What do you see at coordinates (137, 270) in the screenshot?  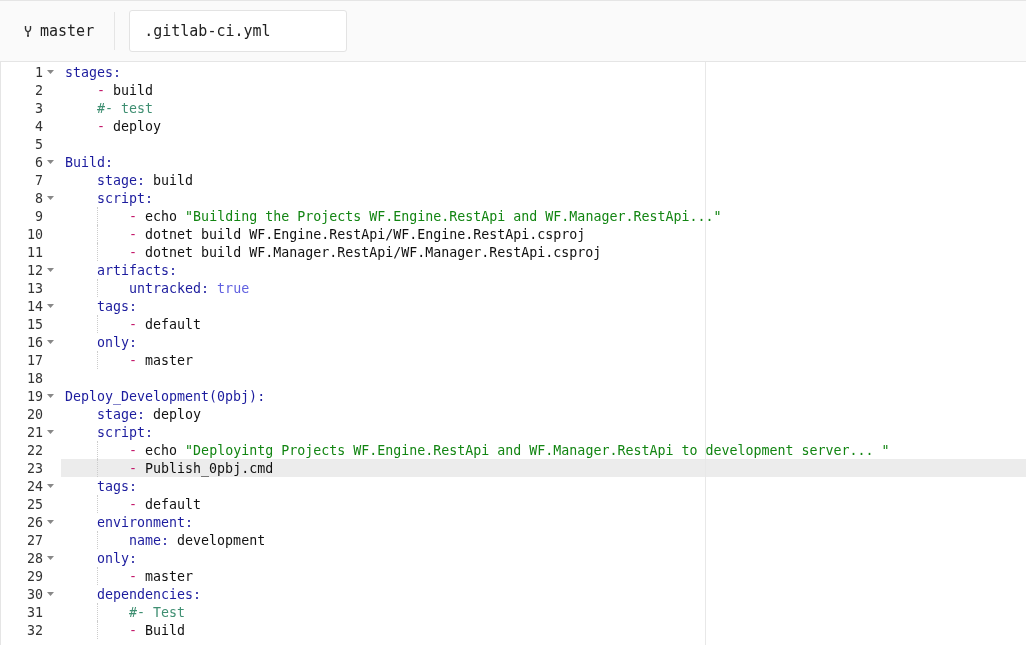 I see `code-line: artifacts:` at bounding box center [137, 270].